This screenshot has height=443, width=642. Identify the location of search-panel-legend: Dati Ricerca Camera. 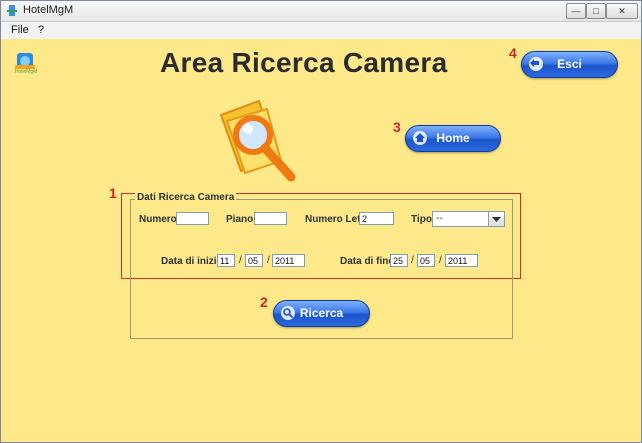
(186, 197).